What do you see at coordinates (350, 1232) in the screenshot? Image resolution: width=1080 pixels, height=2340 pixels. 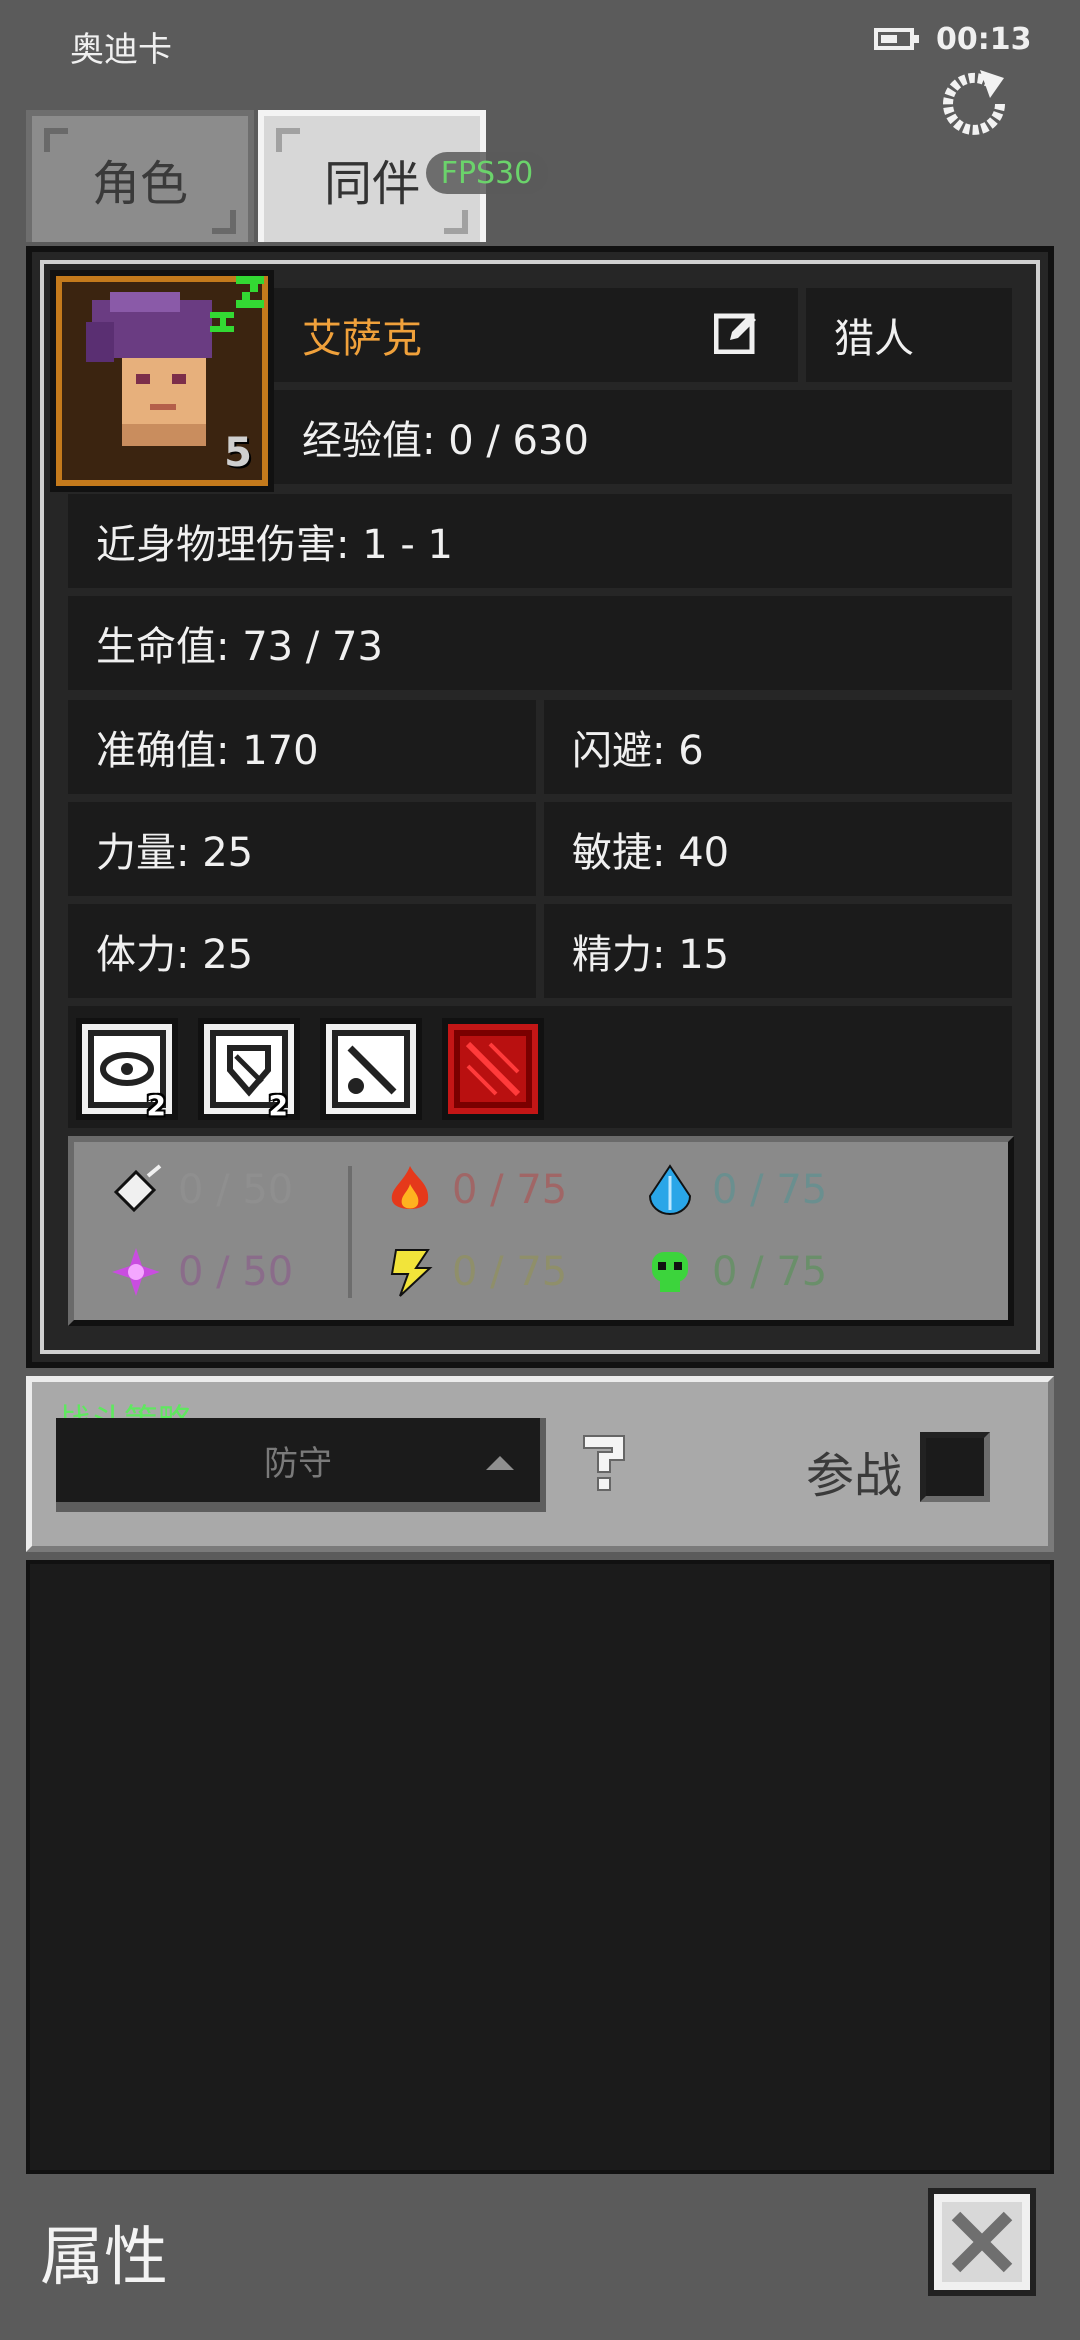 I see `resistance-divider` at bounding box center [350, 1232].